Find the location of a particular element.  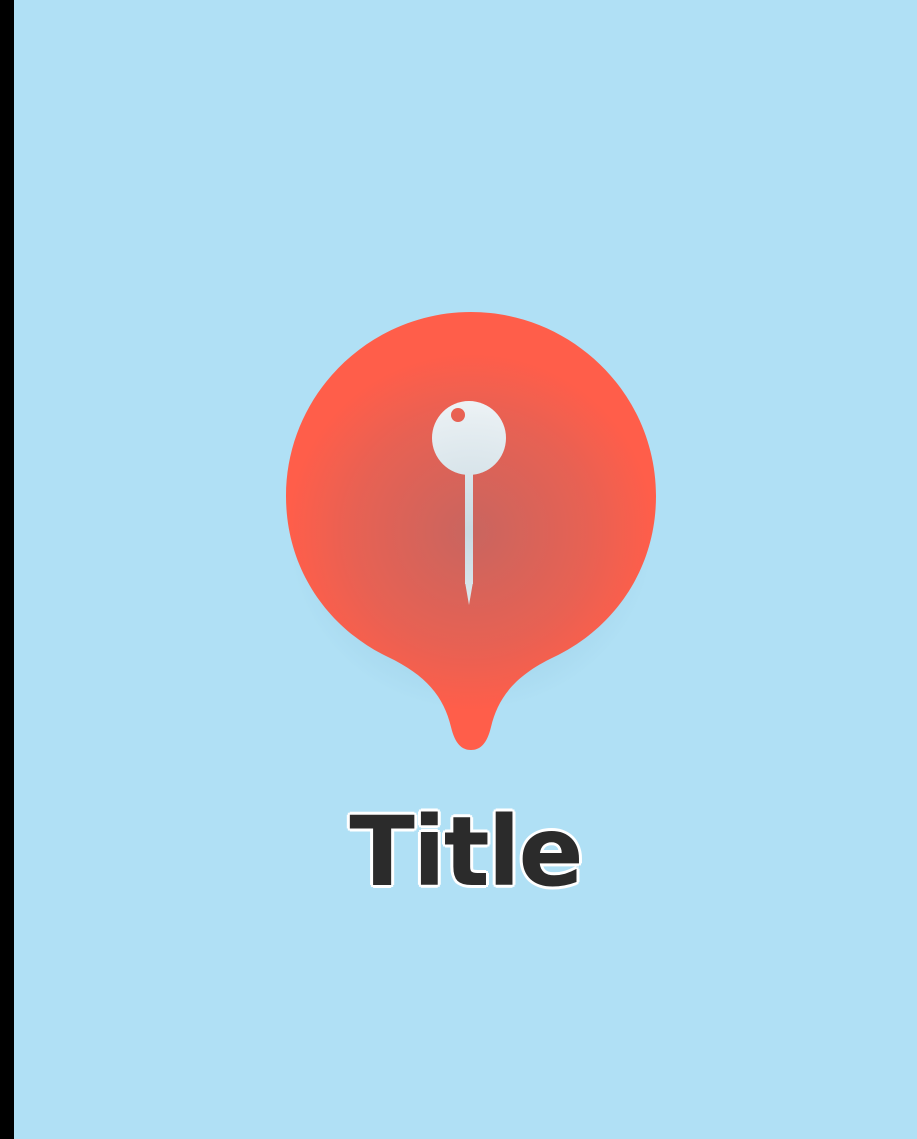

marker-shadow is located at coordinates (471, 532).